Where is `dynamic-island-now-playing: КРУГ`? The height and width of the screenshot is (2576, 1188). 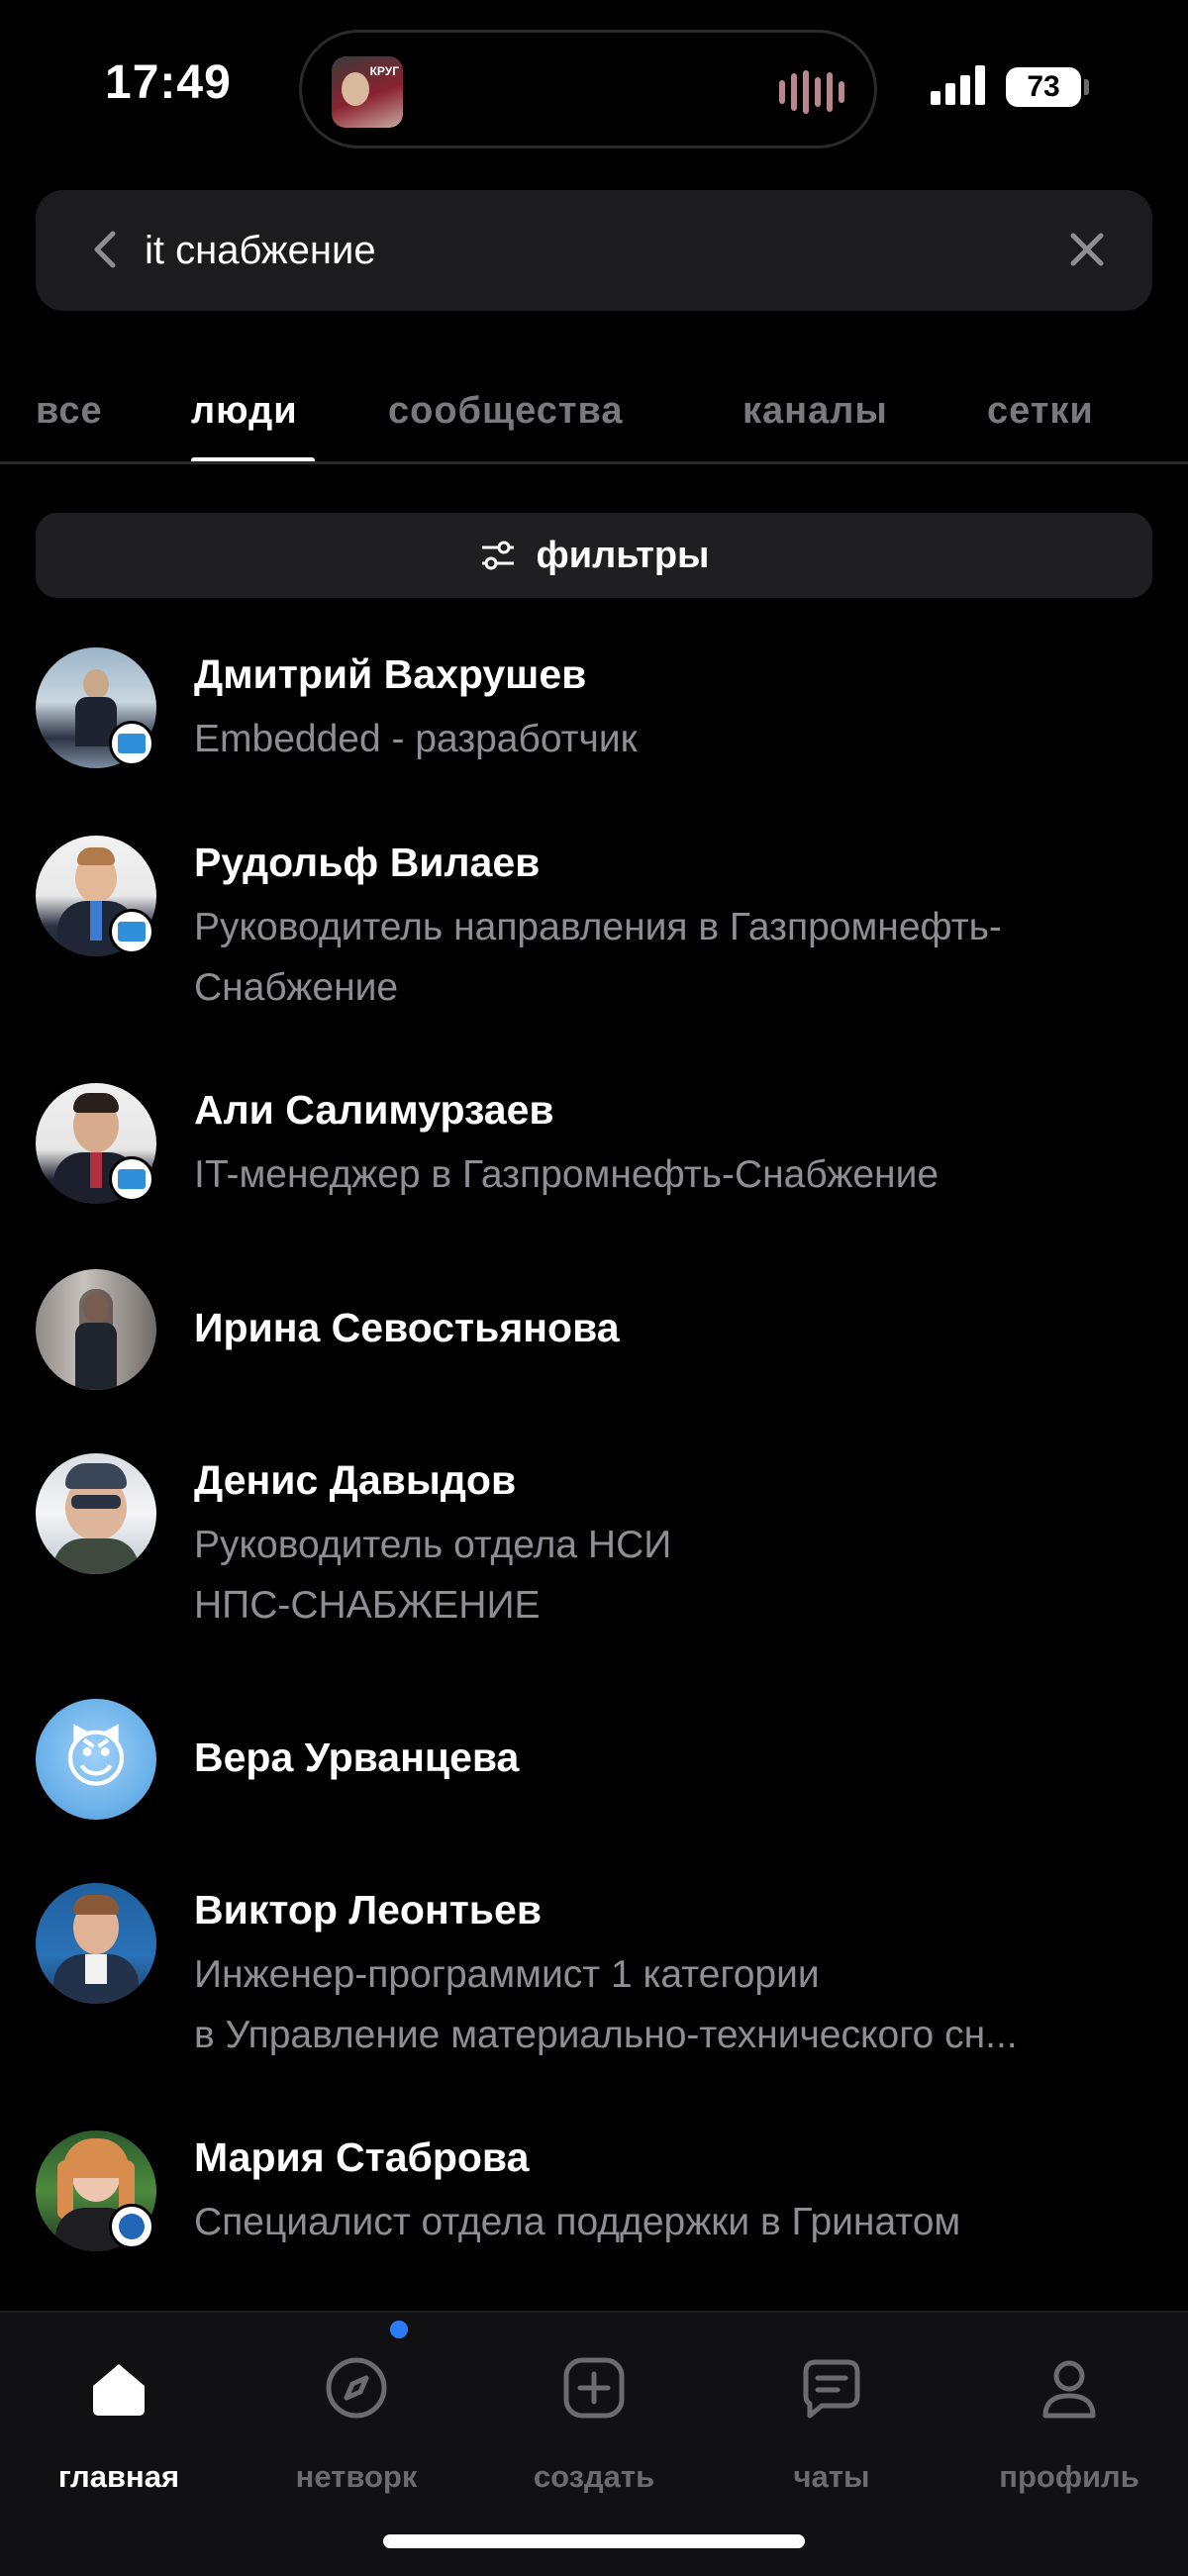 dynamic-island-now-playing: КРУГ is located at coordinates (588, 90).